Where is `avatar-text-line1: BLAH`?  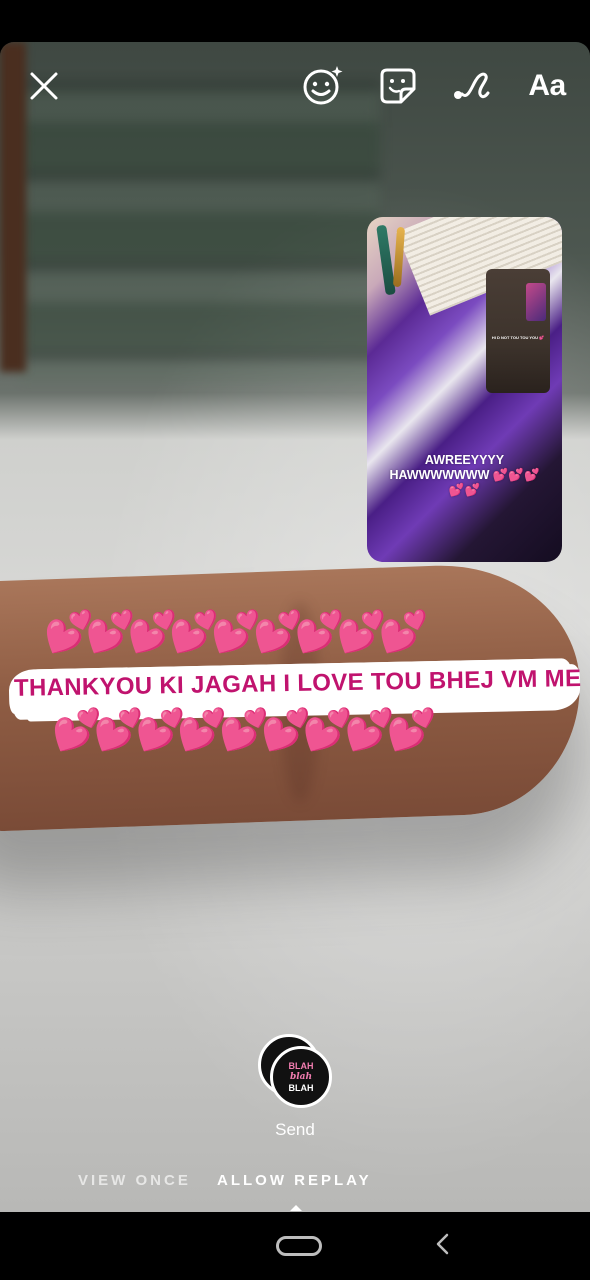 avatar-text-line1: BLAH is located at coordinates (301, 1065).